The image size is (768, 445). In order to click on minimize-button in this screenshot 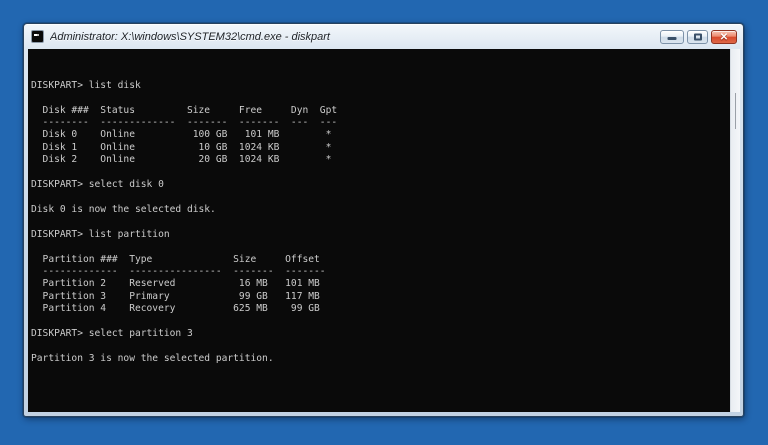, I will do `click(672, 36)`.